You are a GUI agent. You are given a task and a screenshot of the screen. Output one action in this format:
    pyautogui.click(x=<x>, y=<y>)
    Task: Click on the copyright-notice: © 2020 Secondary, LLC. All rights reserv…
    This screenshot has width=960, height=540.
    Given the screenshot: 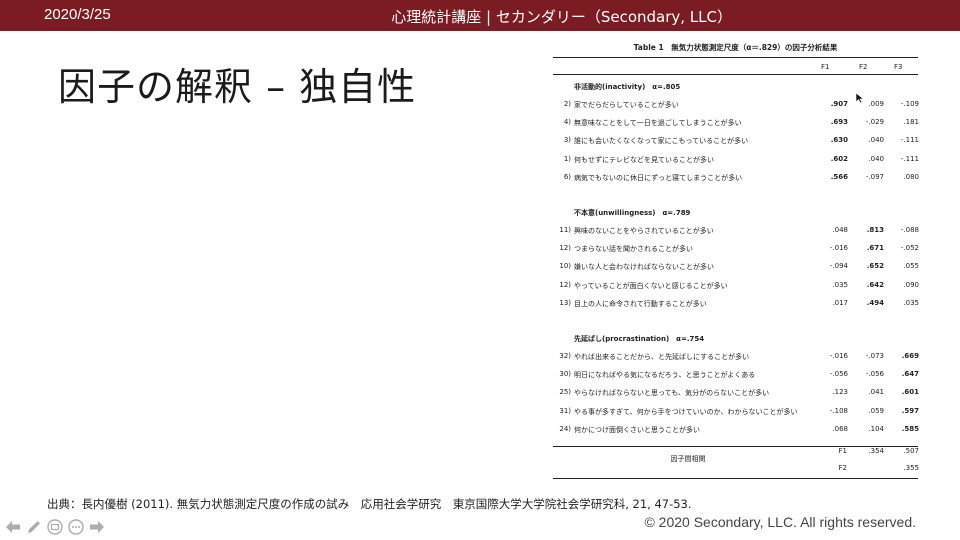 What is the action you would take?
    pyautogui.click(x=780, y=522)
    